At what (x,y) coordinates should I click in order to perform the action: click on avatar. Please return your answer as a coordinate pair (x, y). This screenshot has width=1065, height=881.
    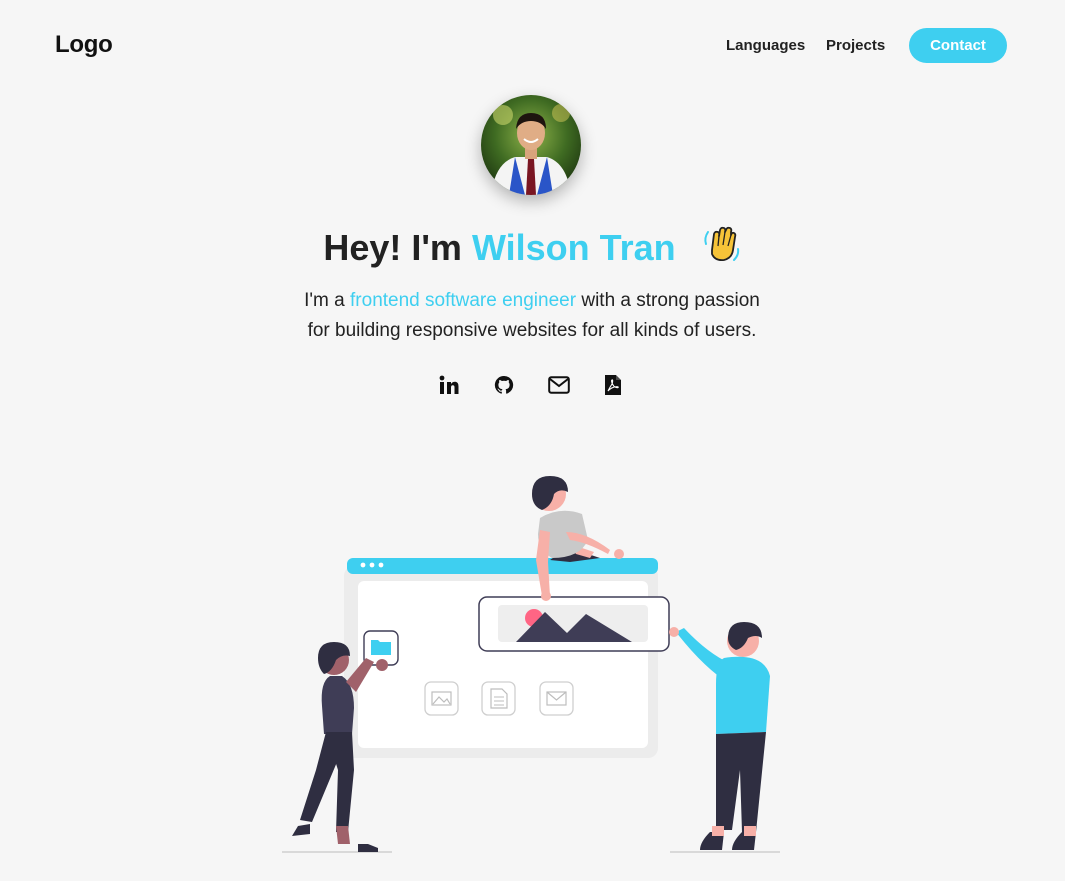
    Looking at the image, I should click on (531, 145).